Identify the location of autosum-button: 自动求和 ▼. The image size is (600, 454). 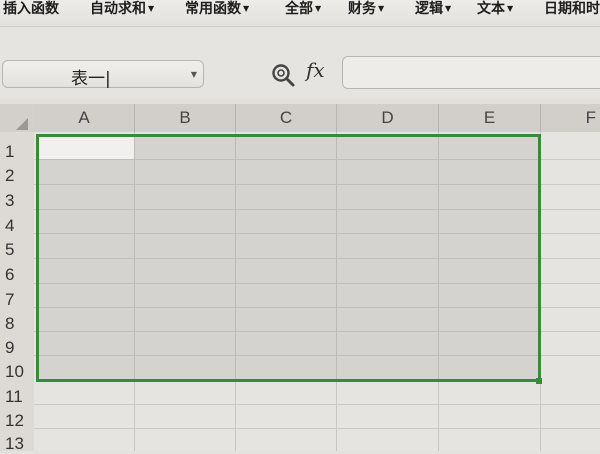
(122, 11).